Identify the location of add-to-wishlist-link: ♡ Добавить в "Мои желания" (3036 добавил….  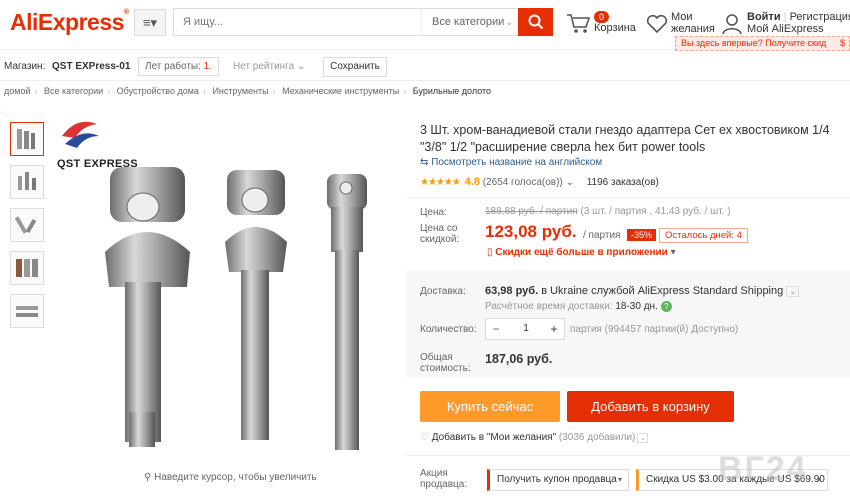
(534, 437).